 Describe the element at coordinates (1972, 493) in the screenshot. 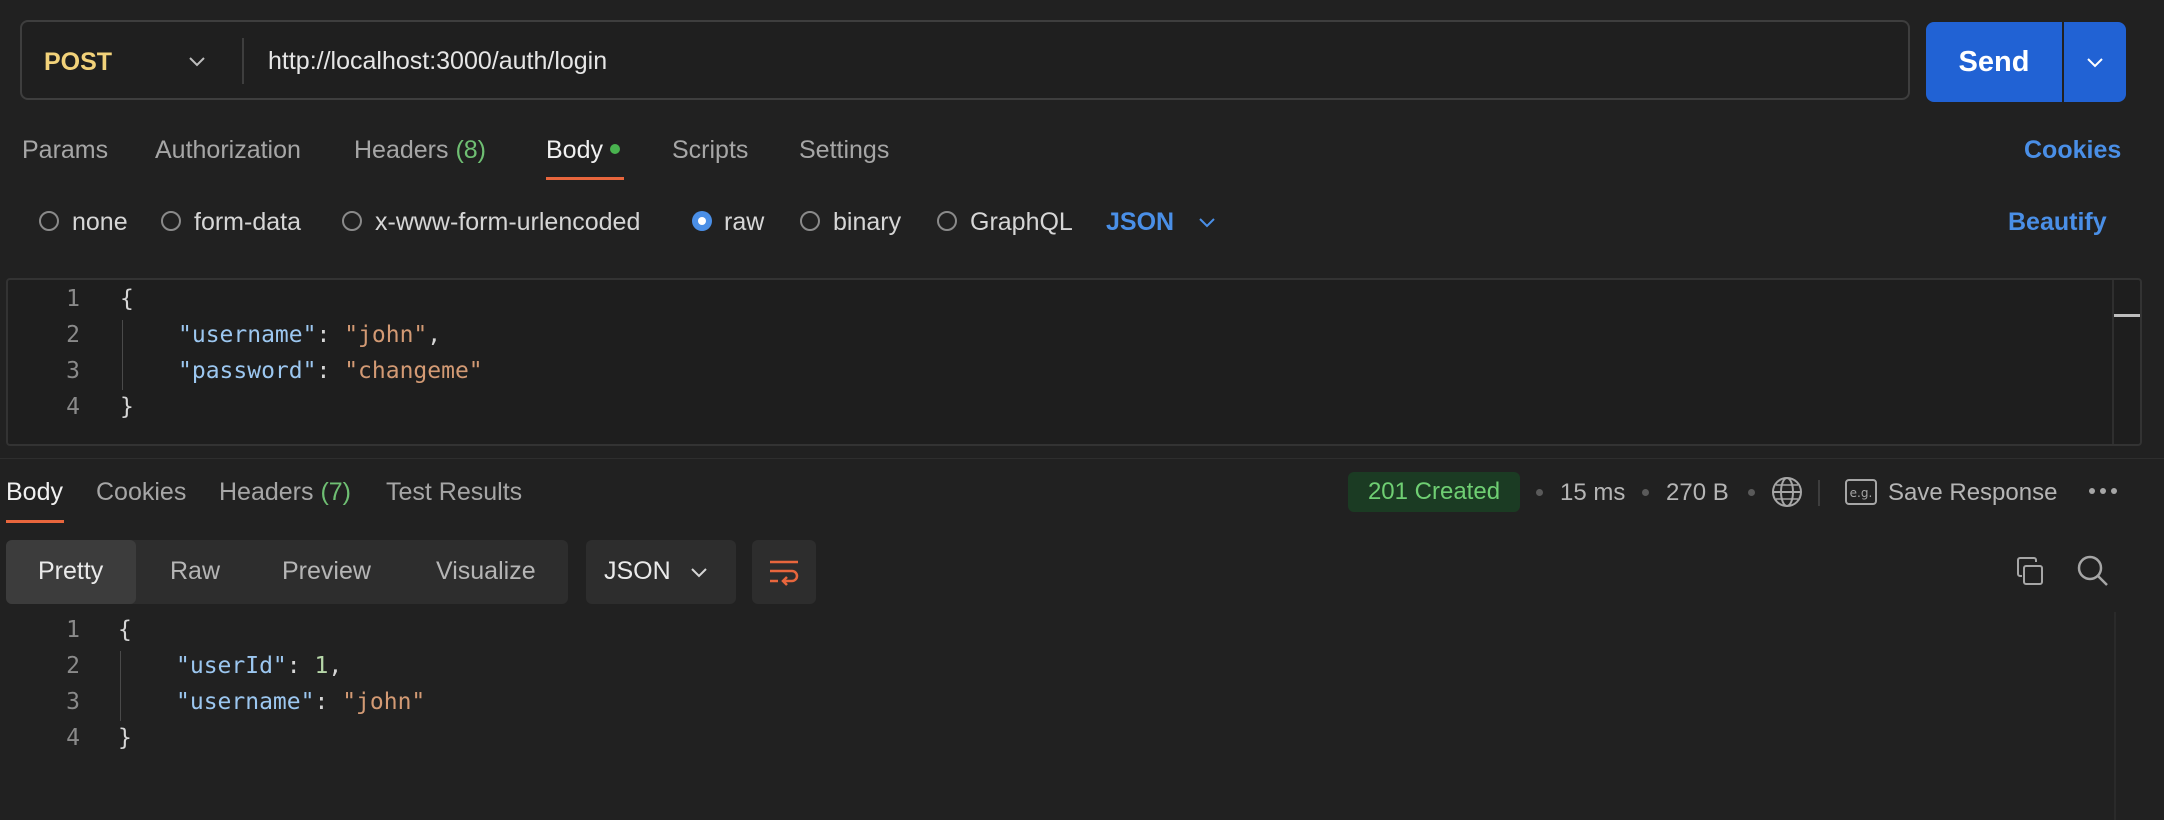

I see `save-response-button: Save Response` at that location.